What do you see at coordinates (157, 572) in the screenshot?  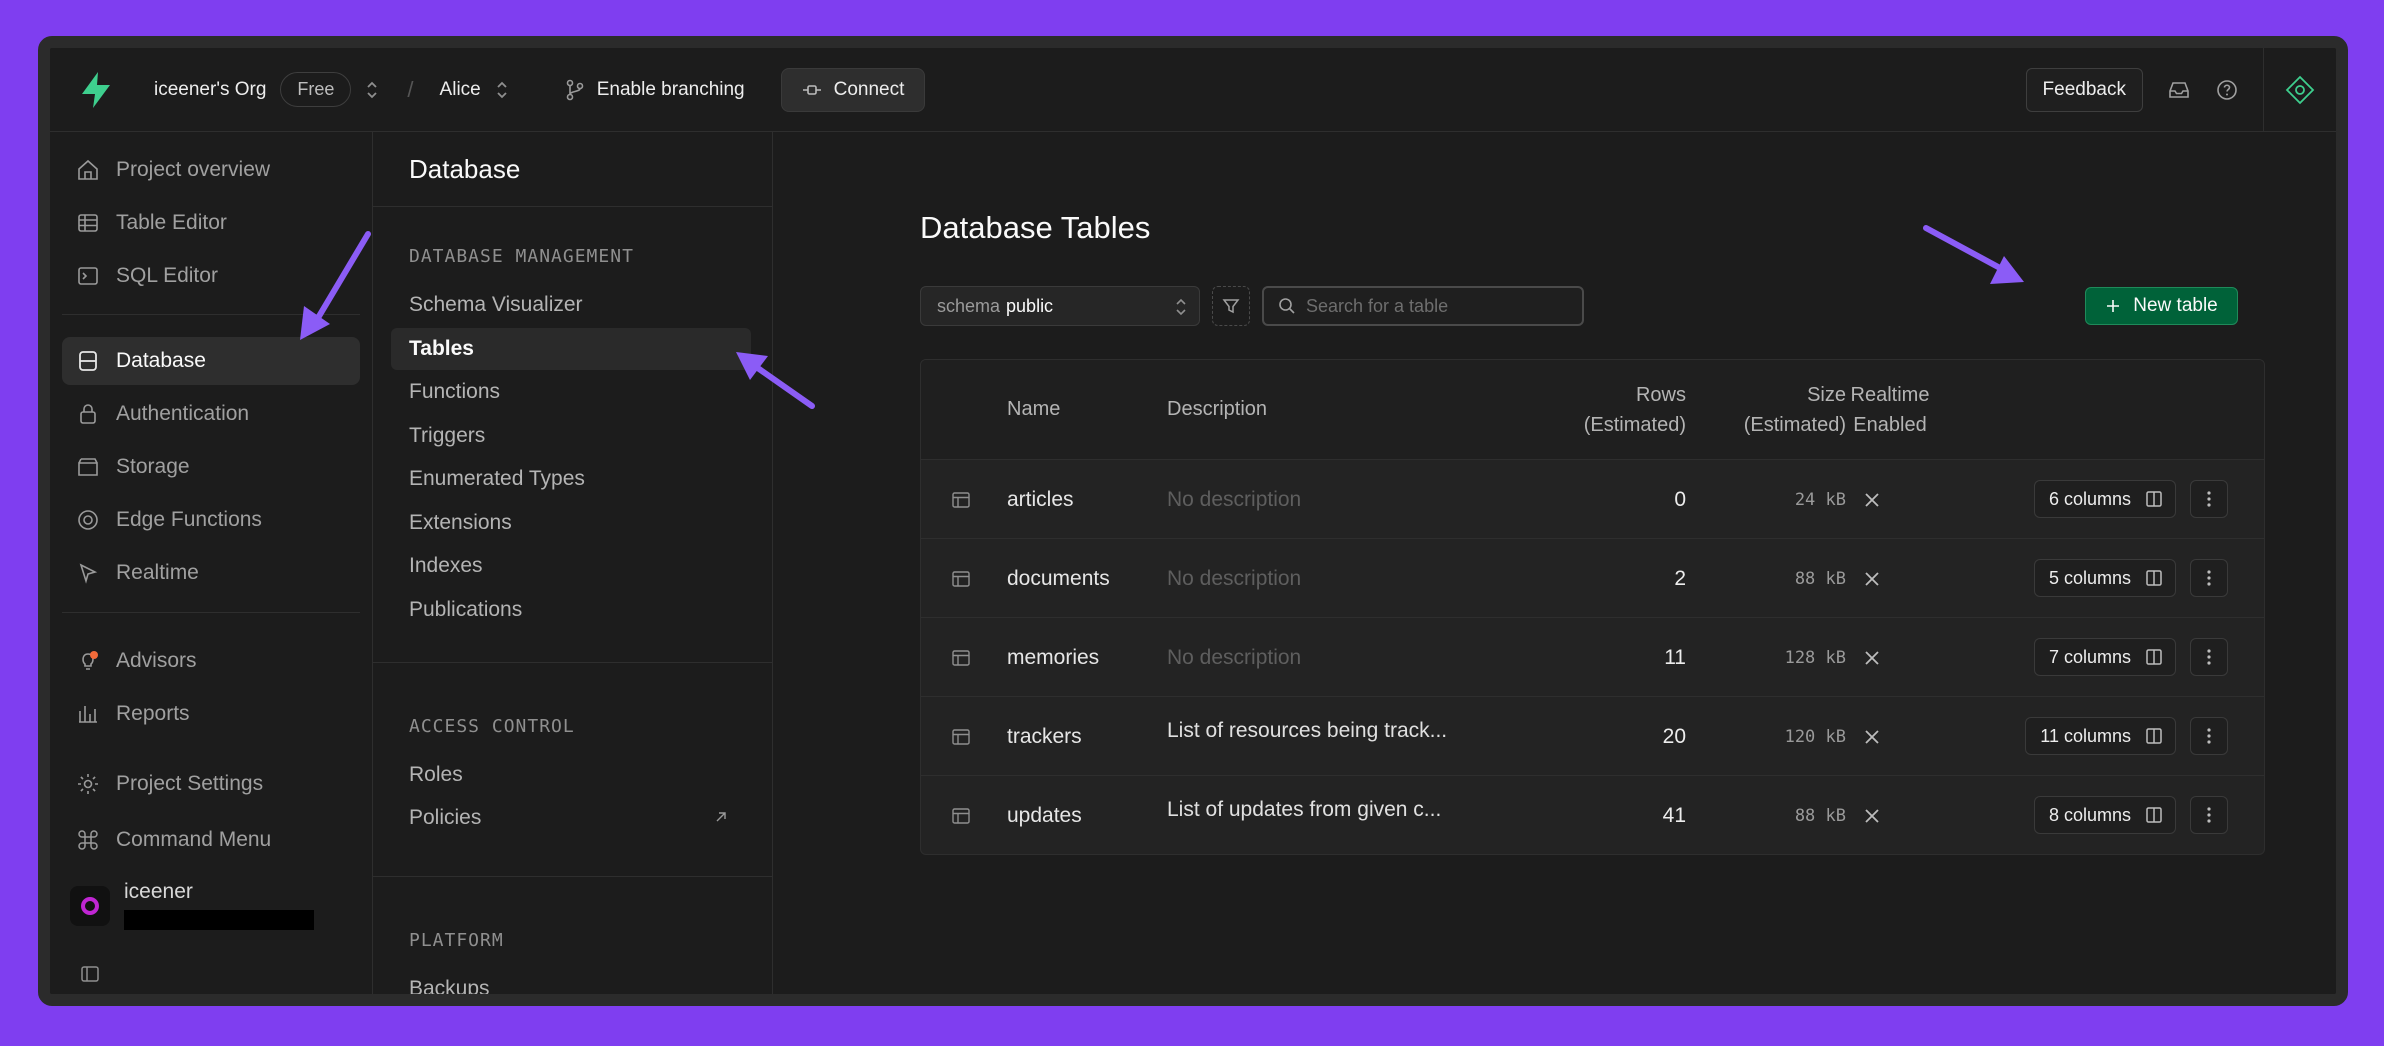 I see `sidebar-item-label: Realtime` at bounding box center [157, 572].